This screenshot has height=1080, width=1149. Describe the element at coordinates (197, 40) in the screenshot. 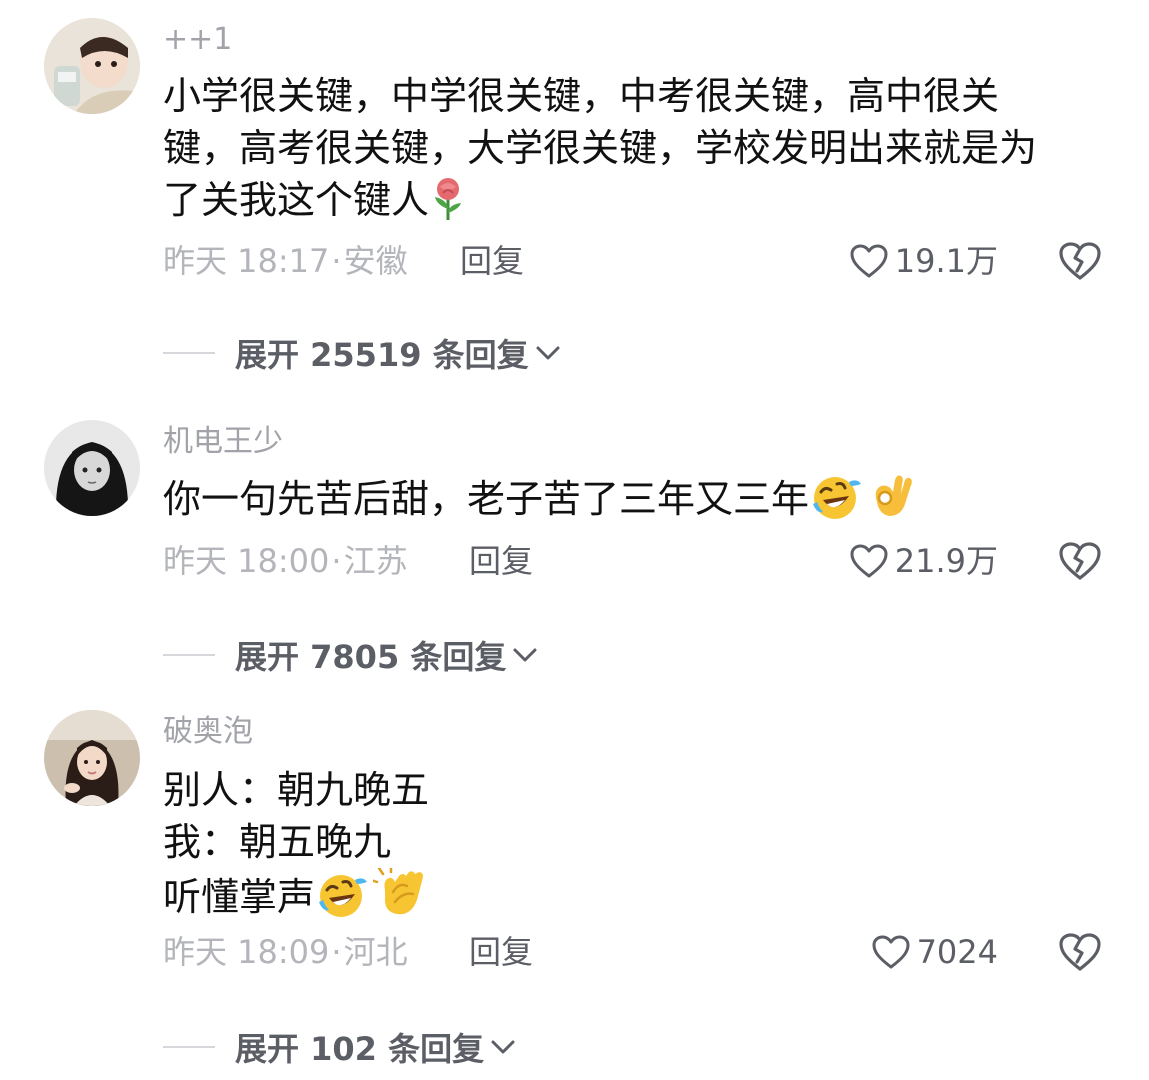

I see `username: ++1` at that location.